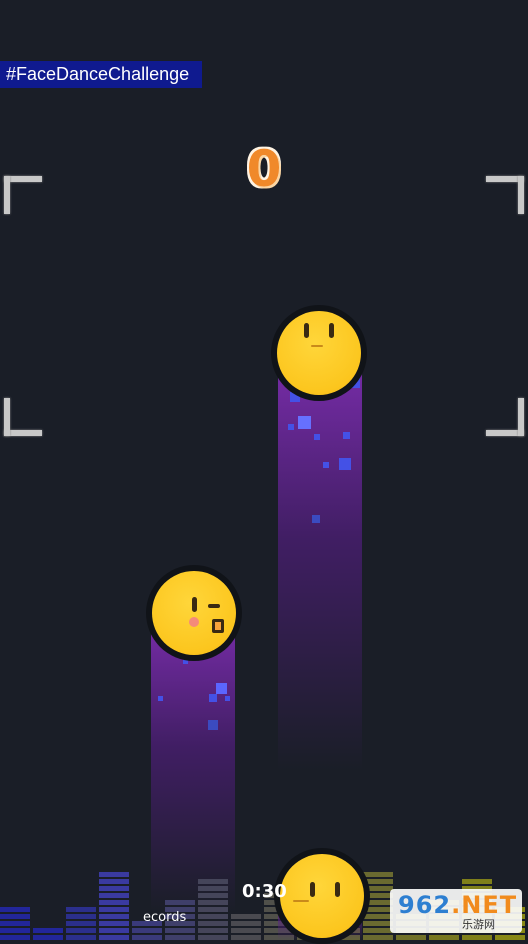 The width and height of the screenshot is (528, 944). I want to click on hashtag-banner: #FaceDanceChallenge, so click(101, 74).